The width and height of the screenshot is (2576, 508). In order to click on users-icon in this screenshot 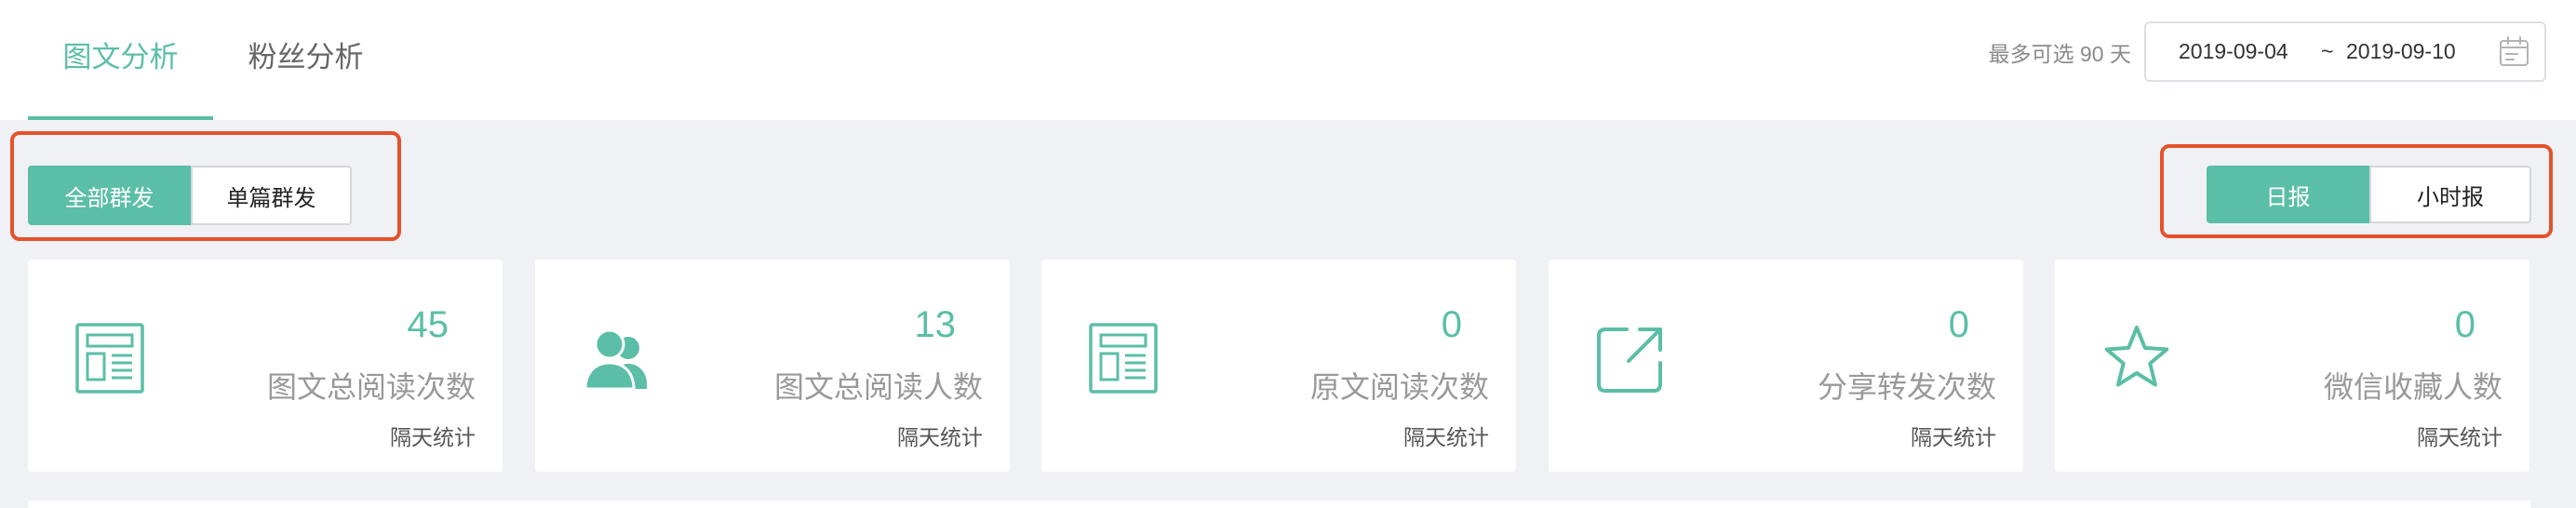, I will do `click(617, 358)`.